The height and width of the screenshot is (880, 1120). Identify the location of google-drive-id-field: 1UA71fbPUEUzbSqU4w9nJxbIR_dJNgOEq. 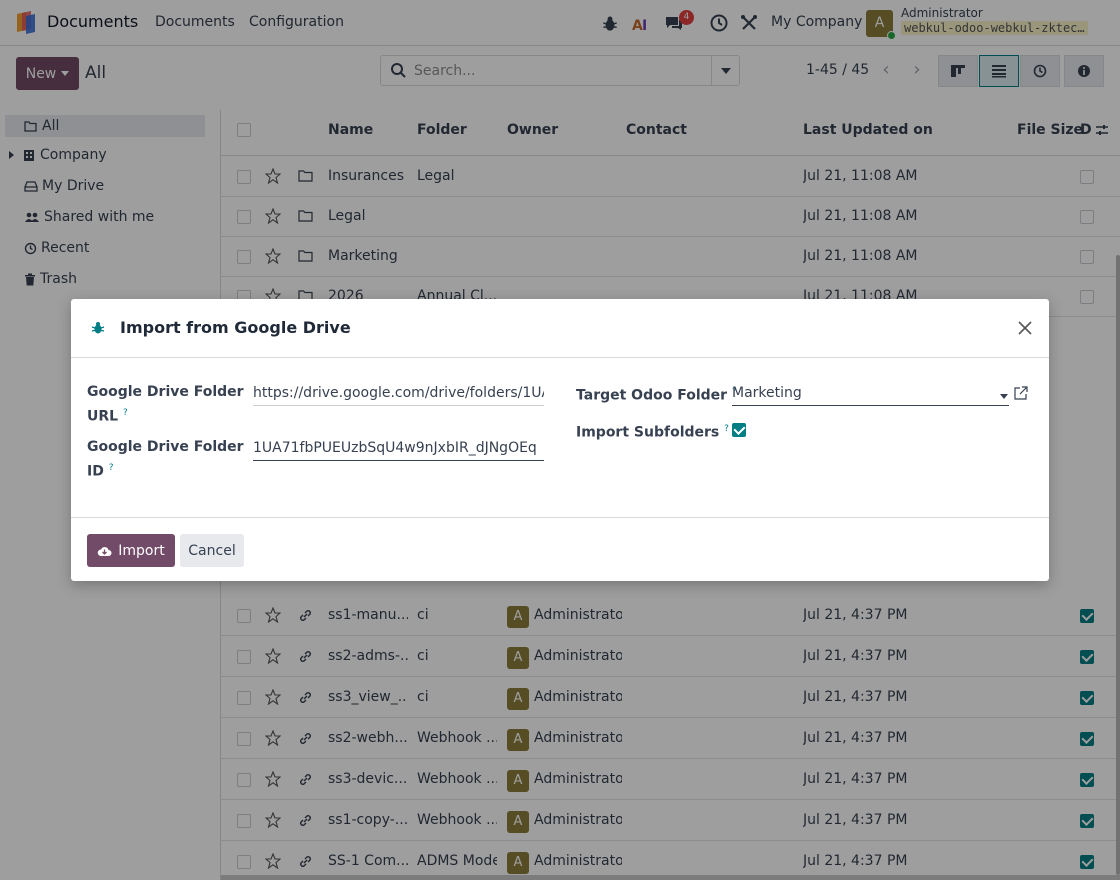
(398, 449).